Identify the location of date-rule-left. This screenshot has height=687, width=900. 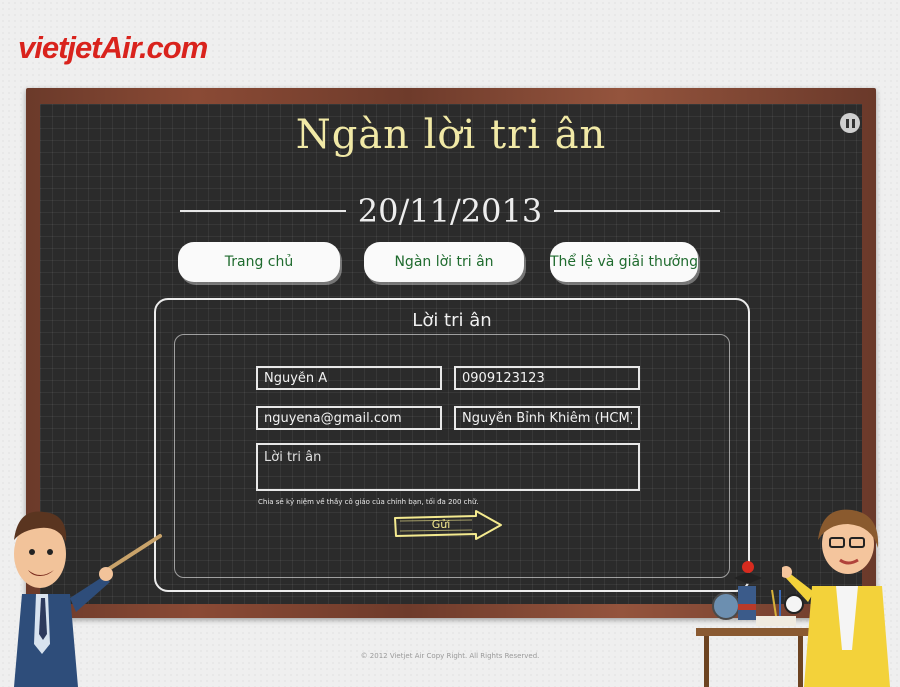
(263, 211).